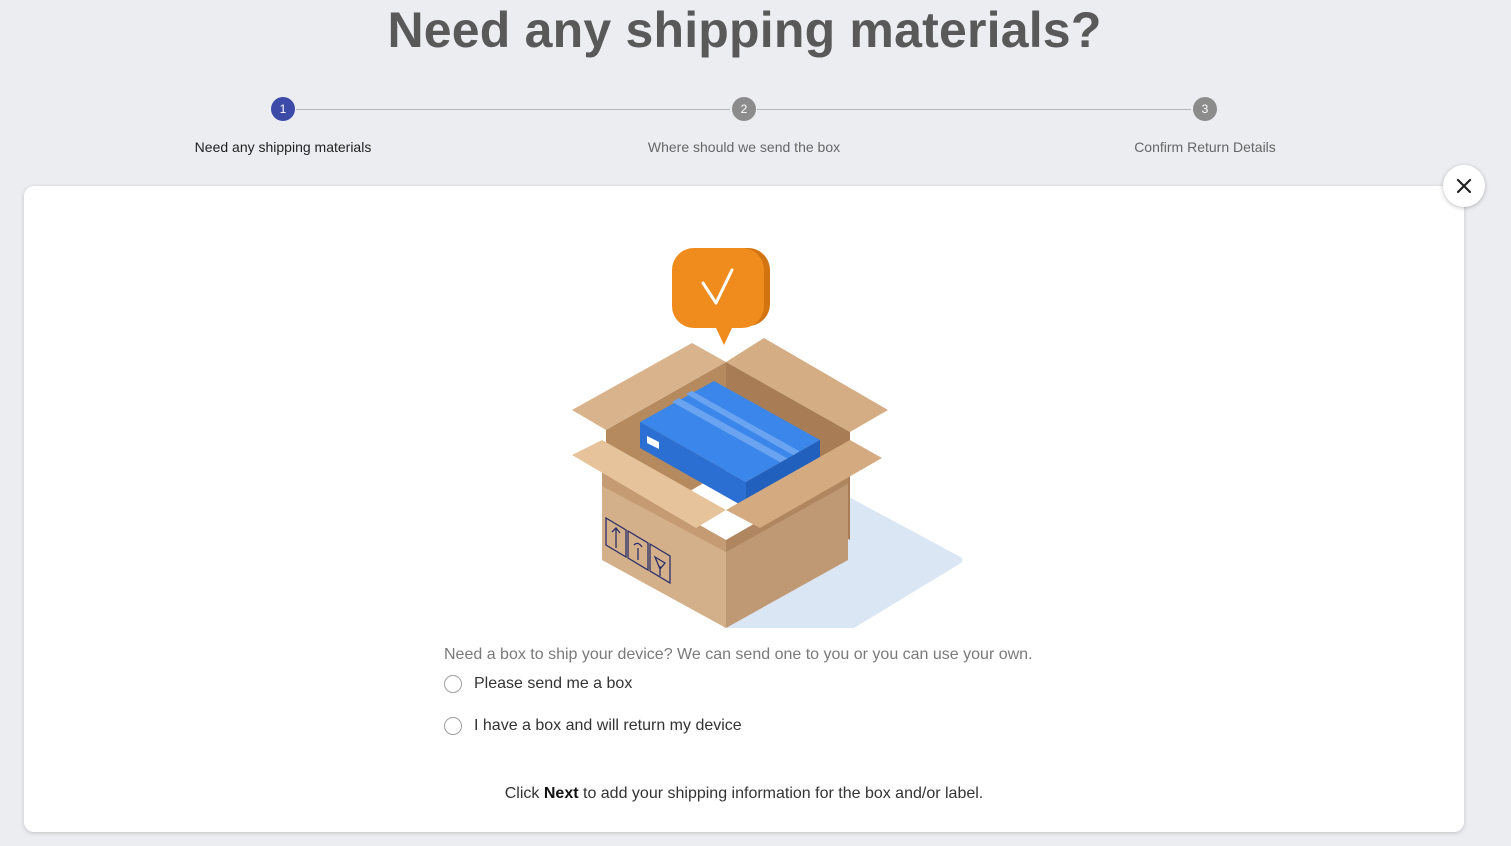 This screenshot has width=1511, height=846. I want to click on page-title: Need any shipping materials?, so click(744, 30).